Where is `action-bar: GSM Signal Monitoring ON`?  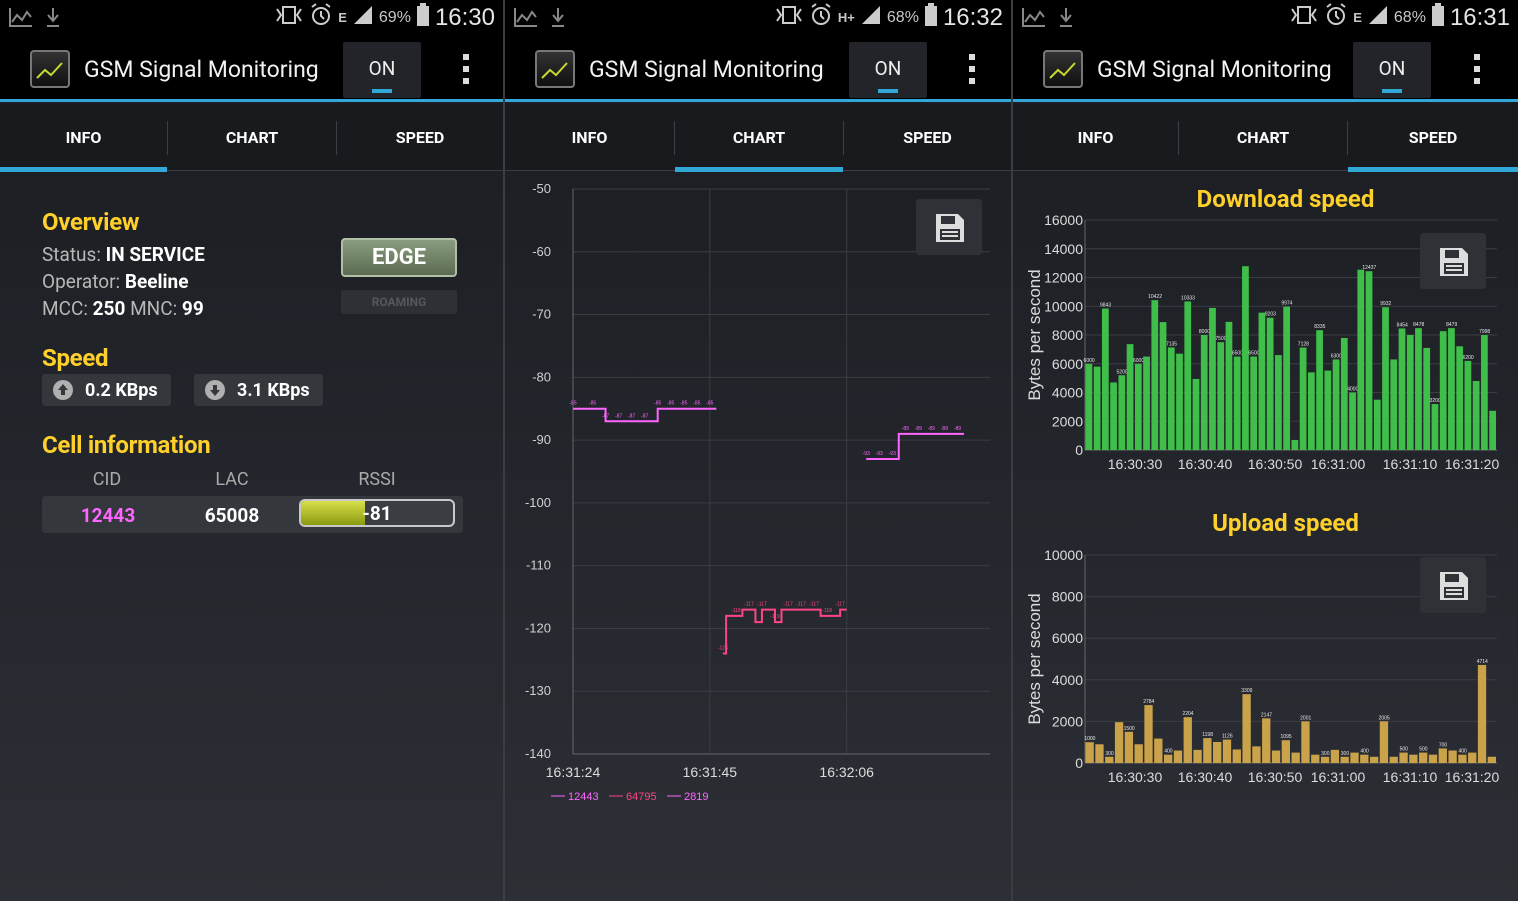
action-bar: GSM Signal Monitoring ON is located at coordinates (758, 69).